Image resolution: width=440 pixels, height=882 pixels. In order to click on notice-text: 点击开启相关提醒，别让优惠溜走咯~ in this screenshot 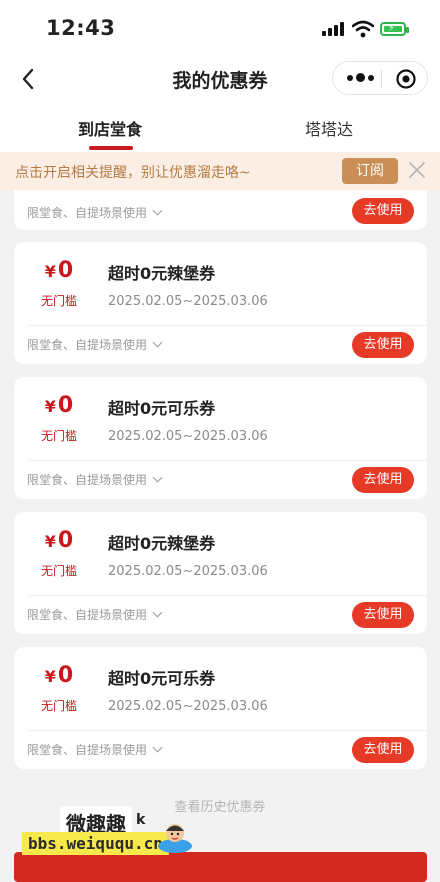, I will do `click(133, 173)`.